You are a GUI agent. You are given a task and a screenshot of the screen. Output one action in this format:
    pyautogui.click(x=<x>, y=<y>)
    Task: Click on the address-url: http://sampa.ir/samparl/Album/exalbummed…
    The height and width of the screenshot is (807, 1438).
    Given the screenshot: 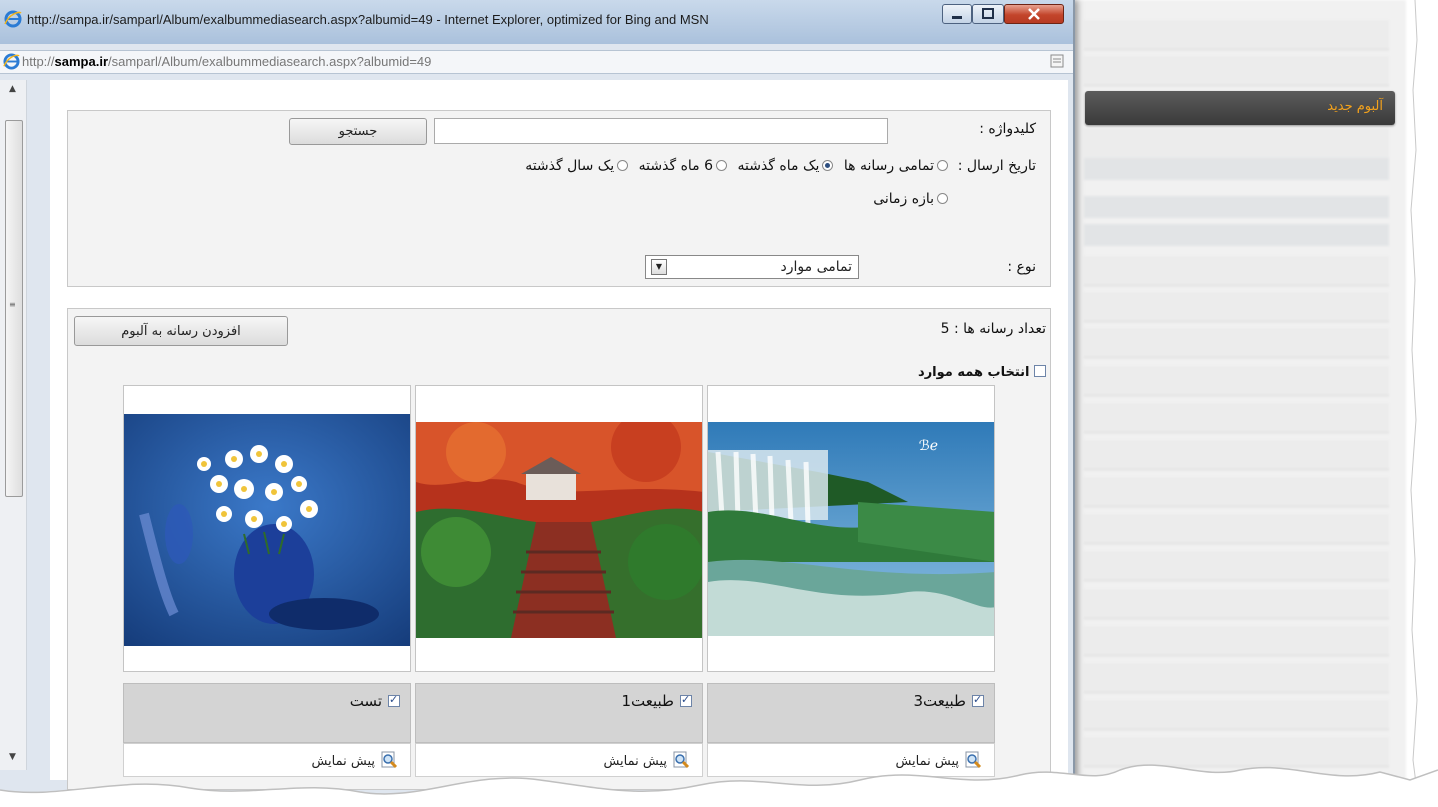 What is the action you would take?
    pyautogui.click(x=226, y=61)
    